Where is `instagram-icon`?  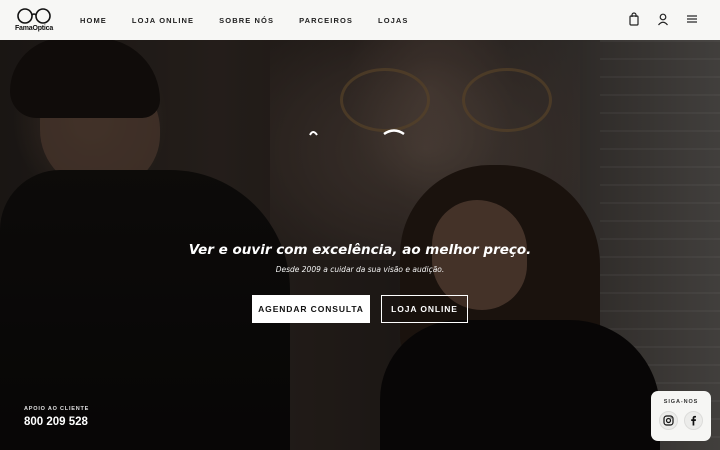
instagram-icon is located at coordinates (668, 420).